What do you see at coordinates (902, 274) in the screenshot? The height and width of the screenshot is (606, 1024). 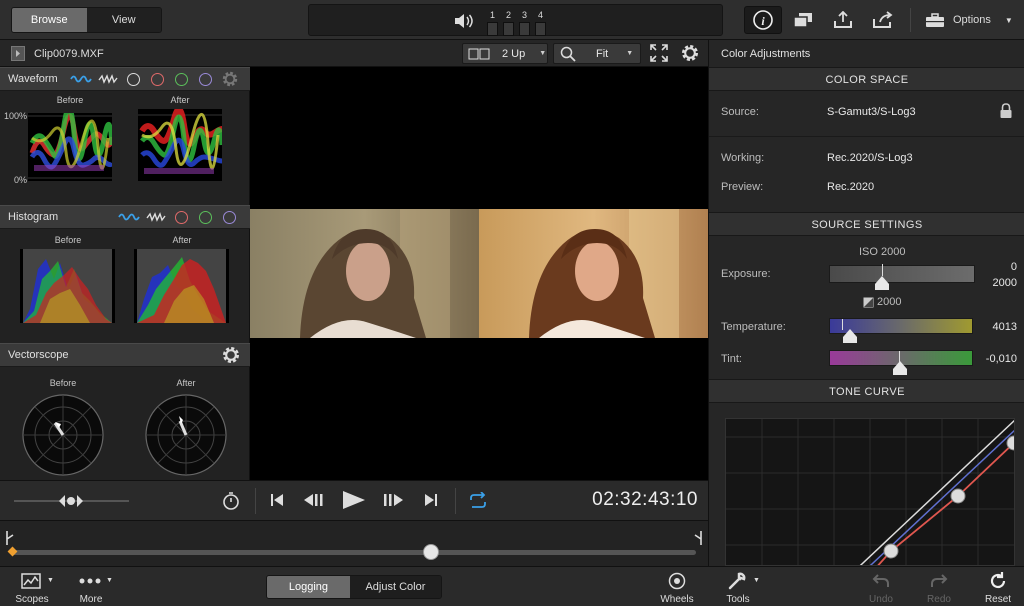 I see `exposure-slider` at bounding box center [902, 274].